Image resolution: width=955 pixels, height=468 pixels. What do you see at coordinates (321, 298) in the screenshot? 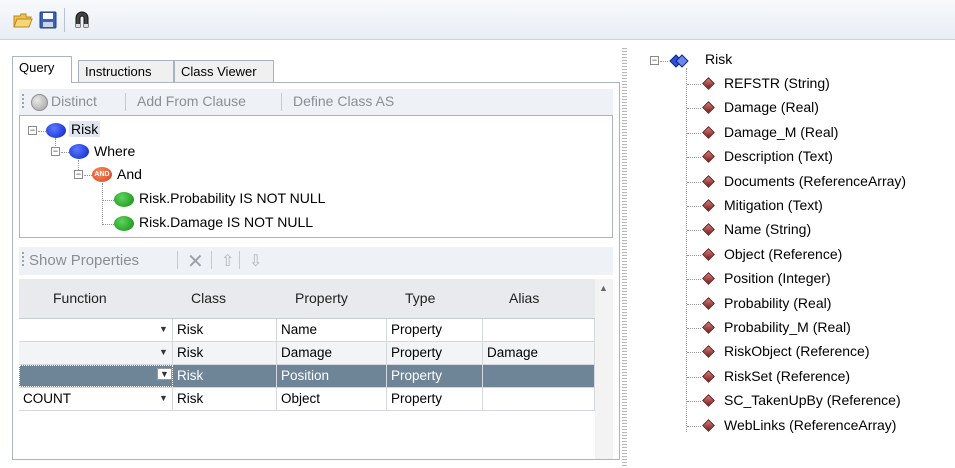
I see `column-header-property: Property` at bounding box center [321, 298].